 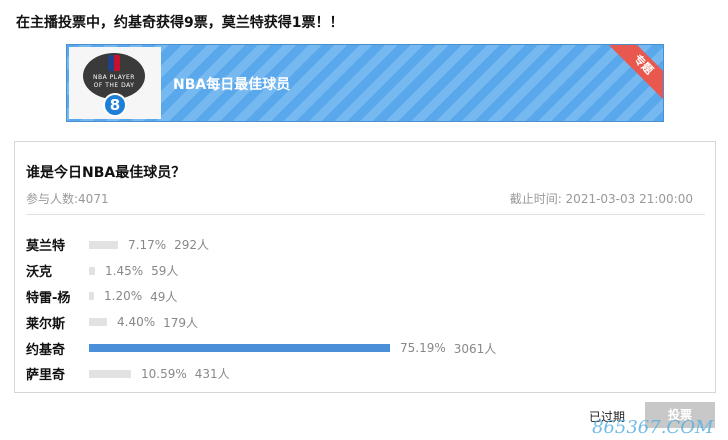 What do you see at coordinates (114, 63) in the screenshot?
I see `nba-logo-icon` at bounding box center [114, 63].